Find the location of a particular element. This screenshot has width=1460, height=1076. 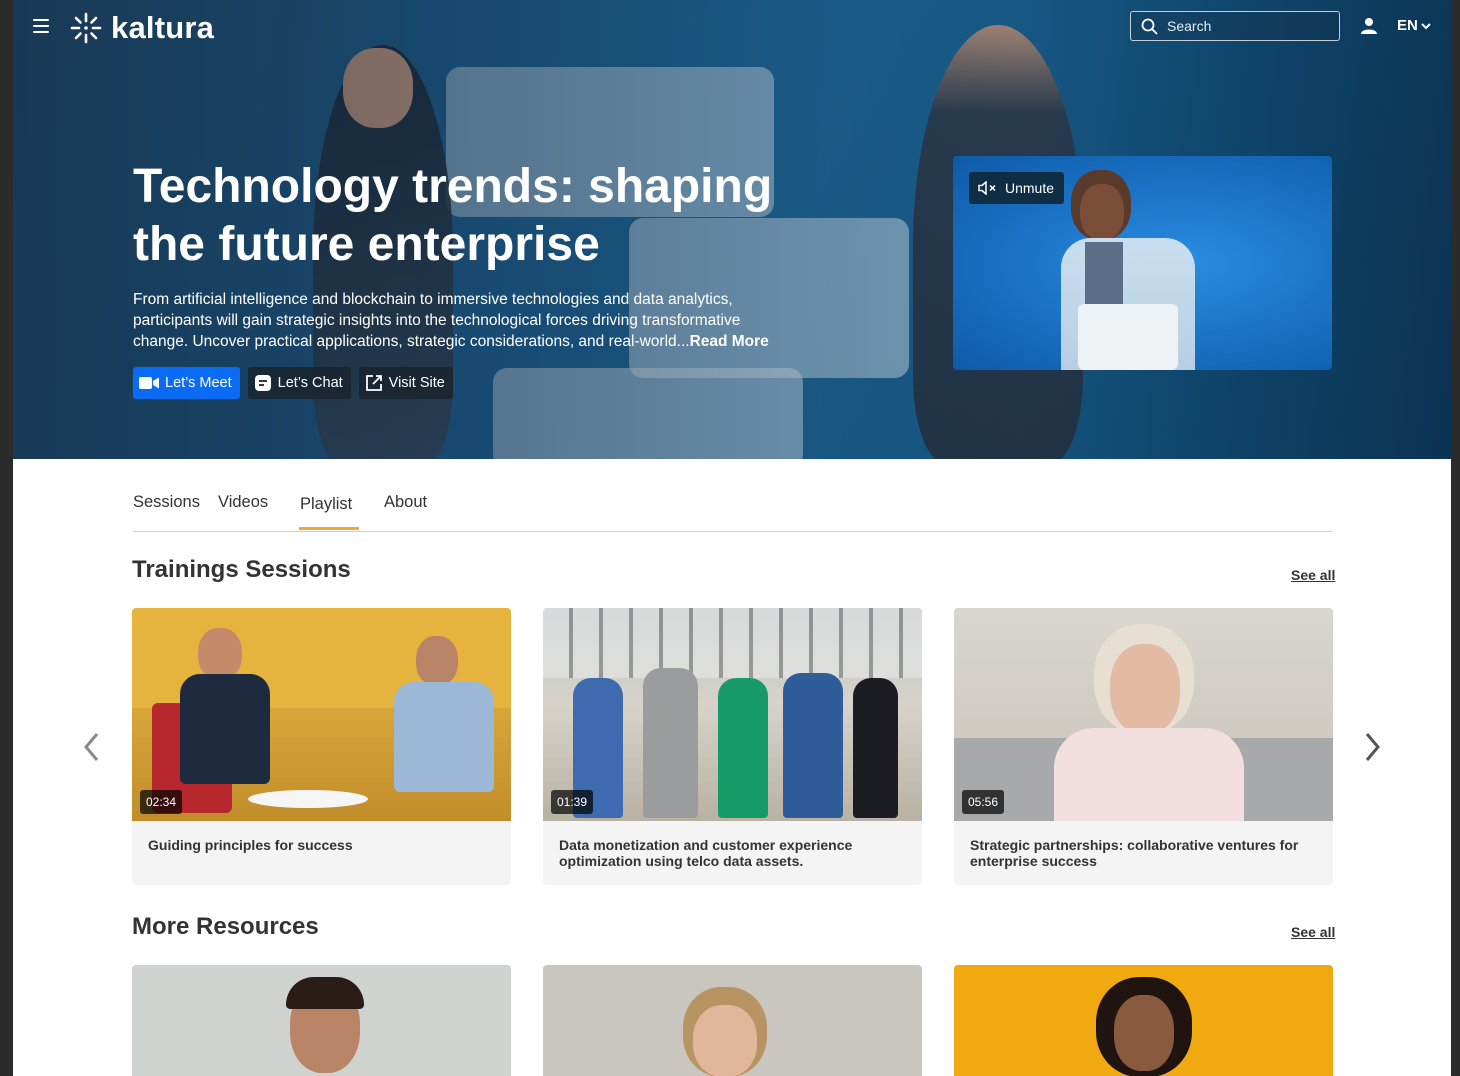

lets-chat-label: Let’s Chat is located at coordinates (310, 383).